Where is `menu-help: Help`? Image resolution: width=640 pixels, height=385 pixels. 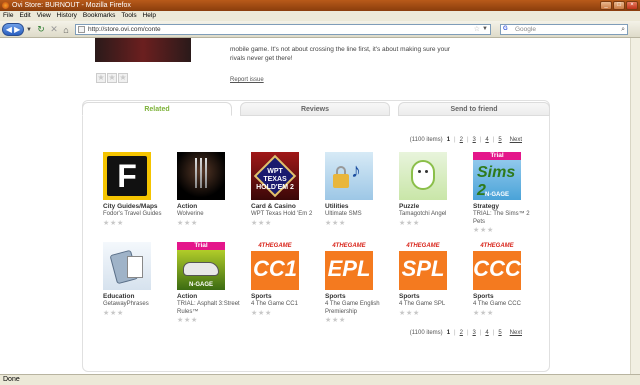 menu-help: Help is located at coordinates (149, 16).